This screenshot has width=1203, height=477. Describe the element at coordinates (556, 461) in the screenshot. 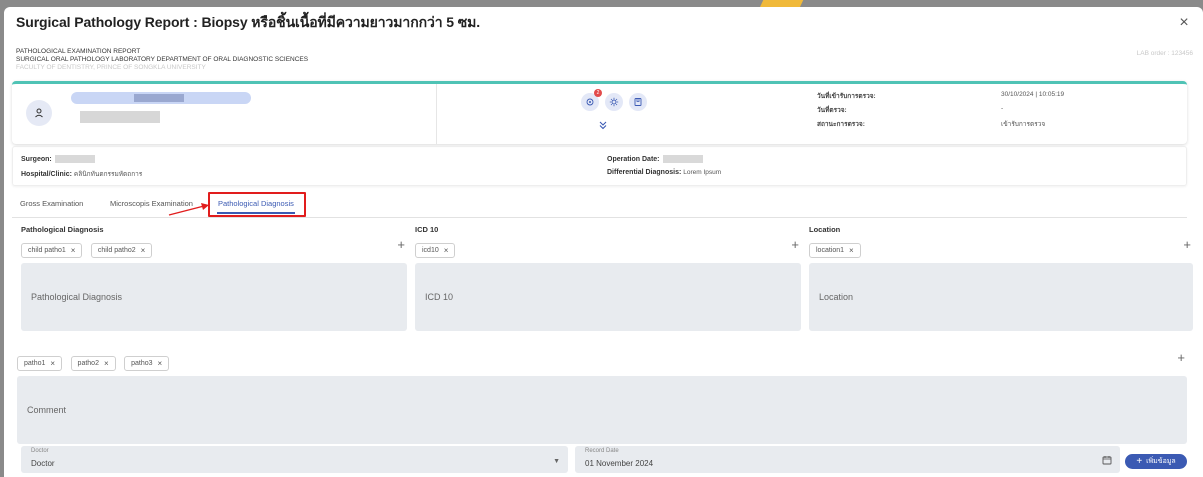

I see `caret-down-icon: ▼` at that location.